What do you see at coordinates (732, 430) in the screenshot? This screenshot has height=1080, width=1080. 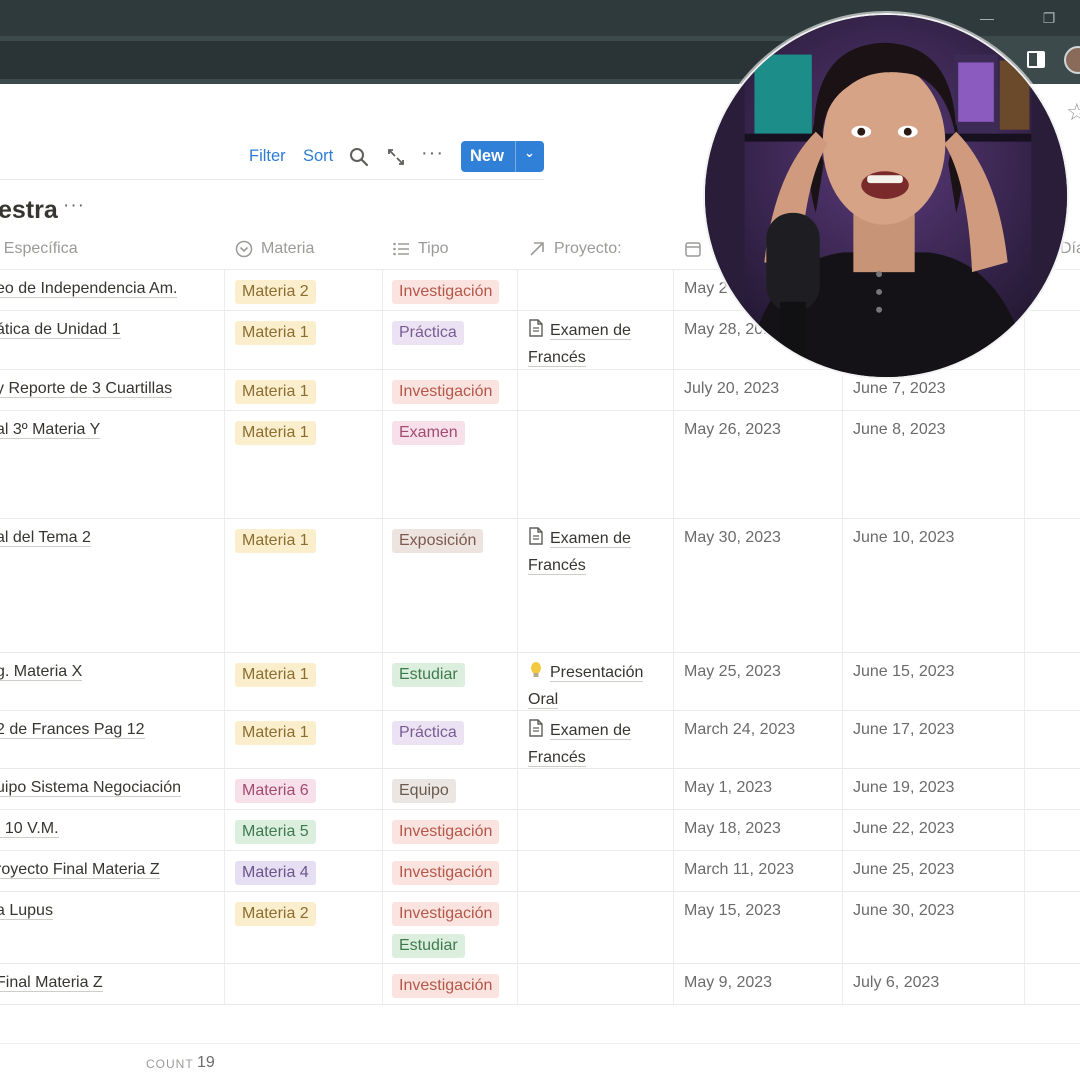 I see `start-date-cell: May 26, 2023` at bounding box center [732, 430].